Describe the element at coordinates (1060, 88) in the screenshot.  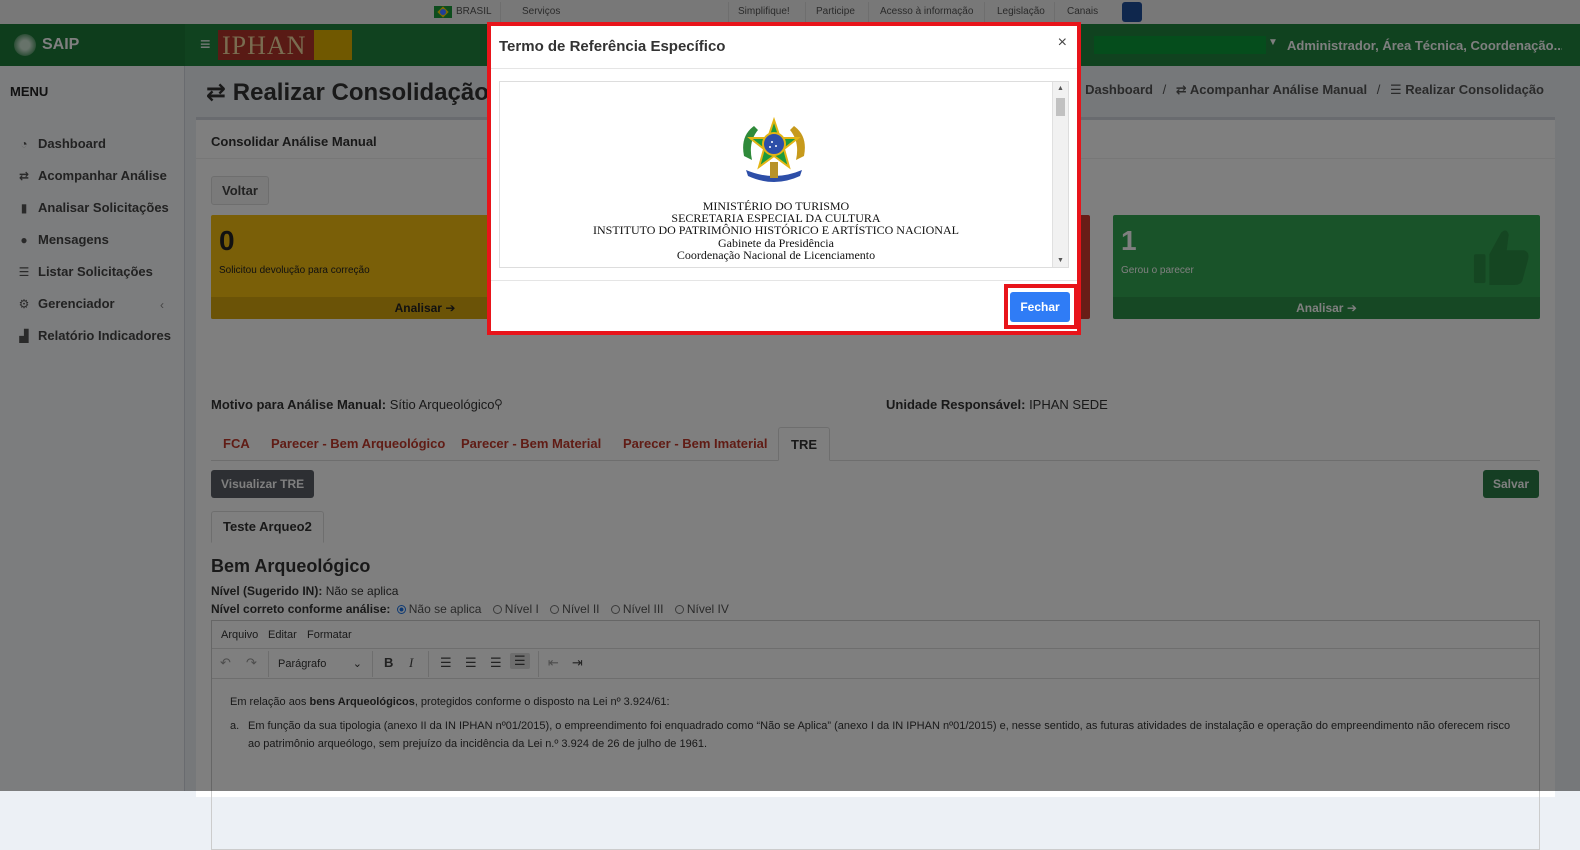
I see `scroll-up-icon: ▲` at that location.